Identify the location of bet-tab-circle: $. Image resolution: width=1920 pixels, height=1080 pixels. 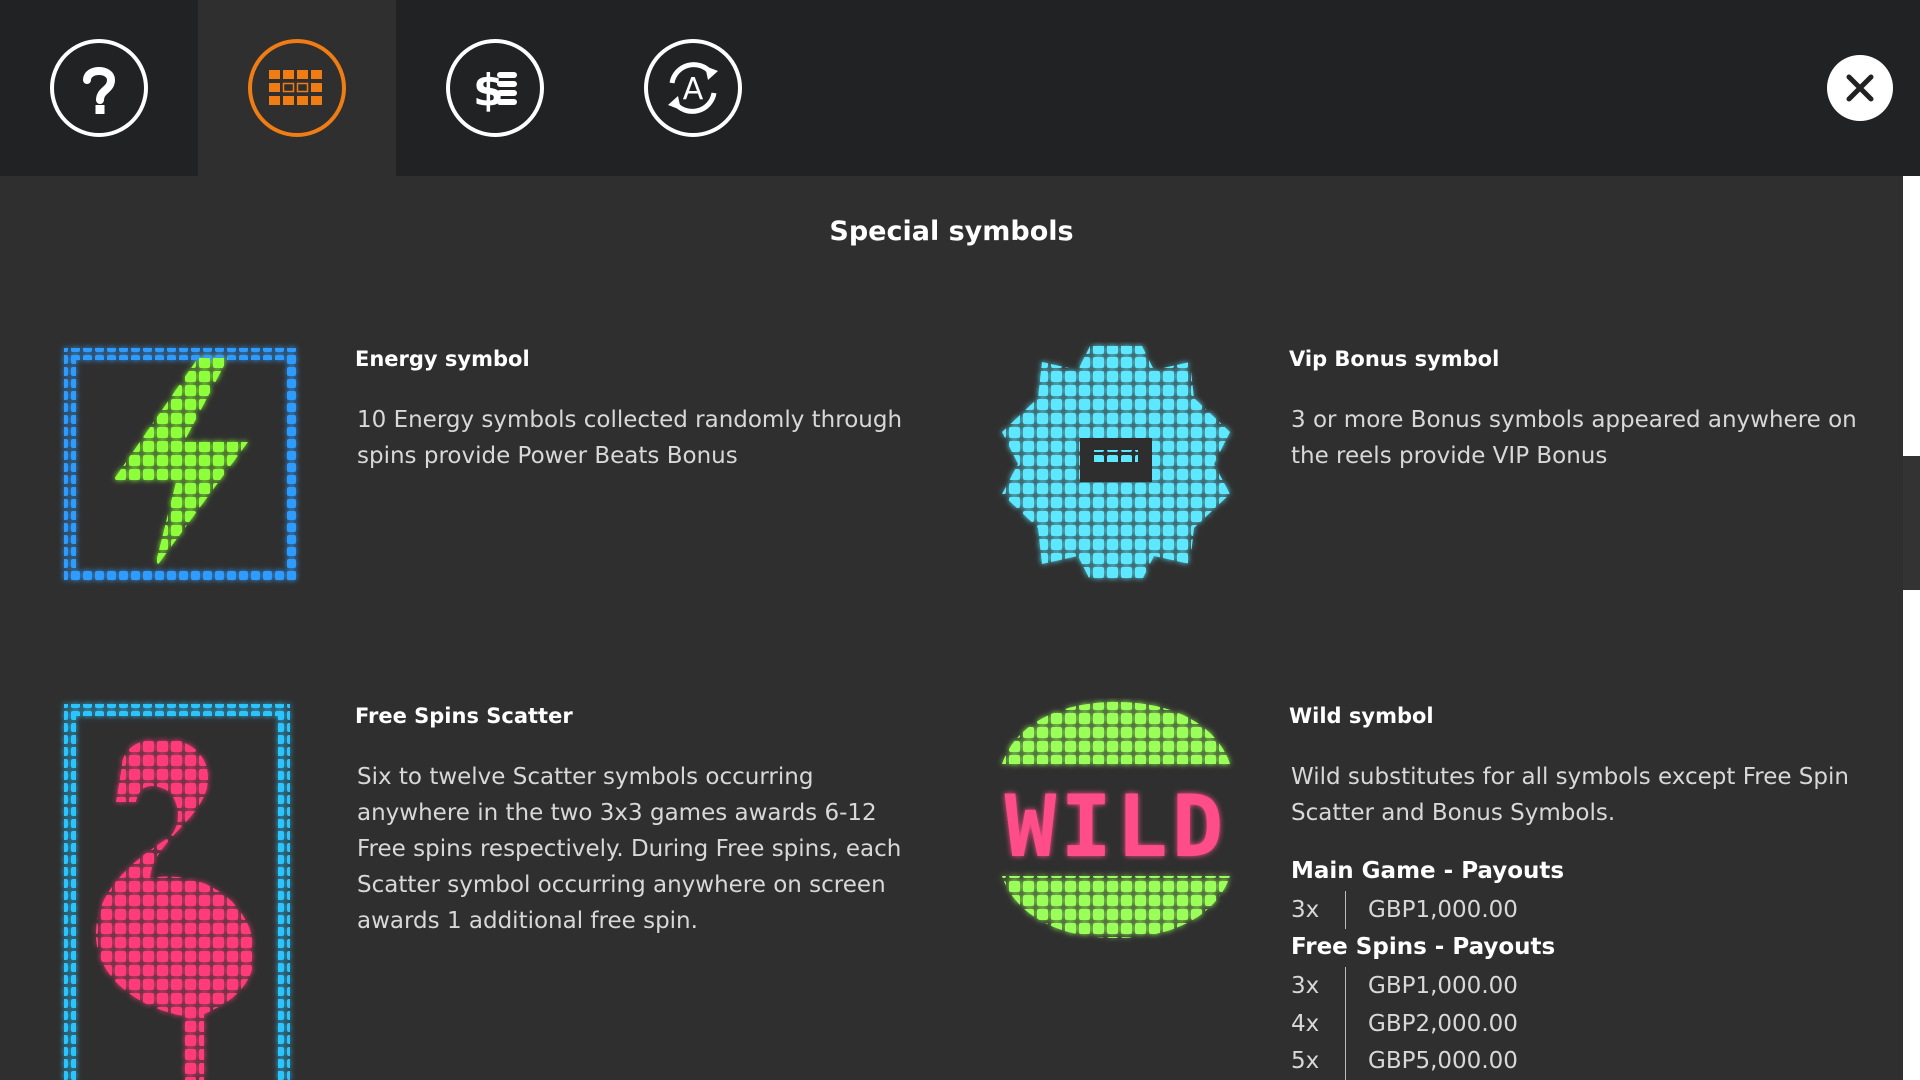
(495, 88).